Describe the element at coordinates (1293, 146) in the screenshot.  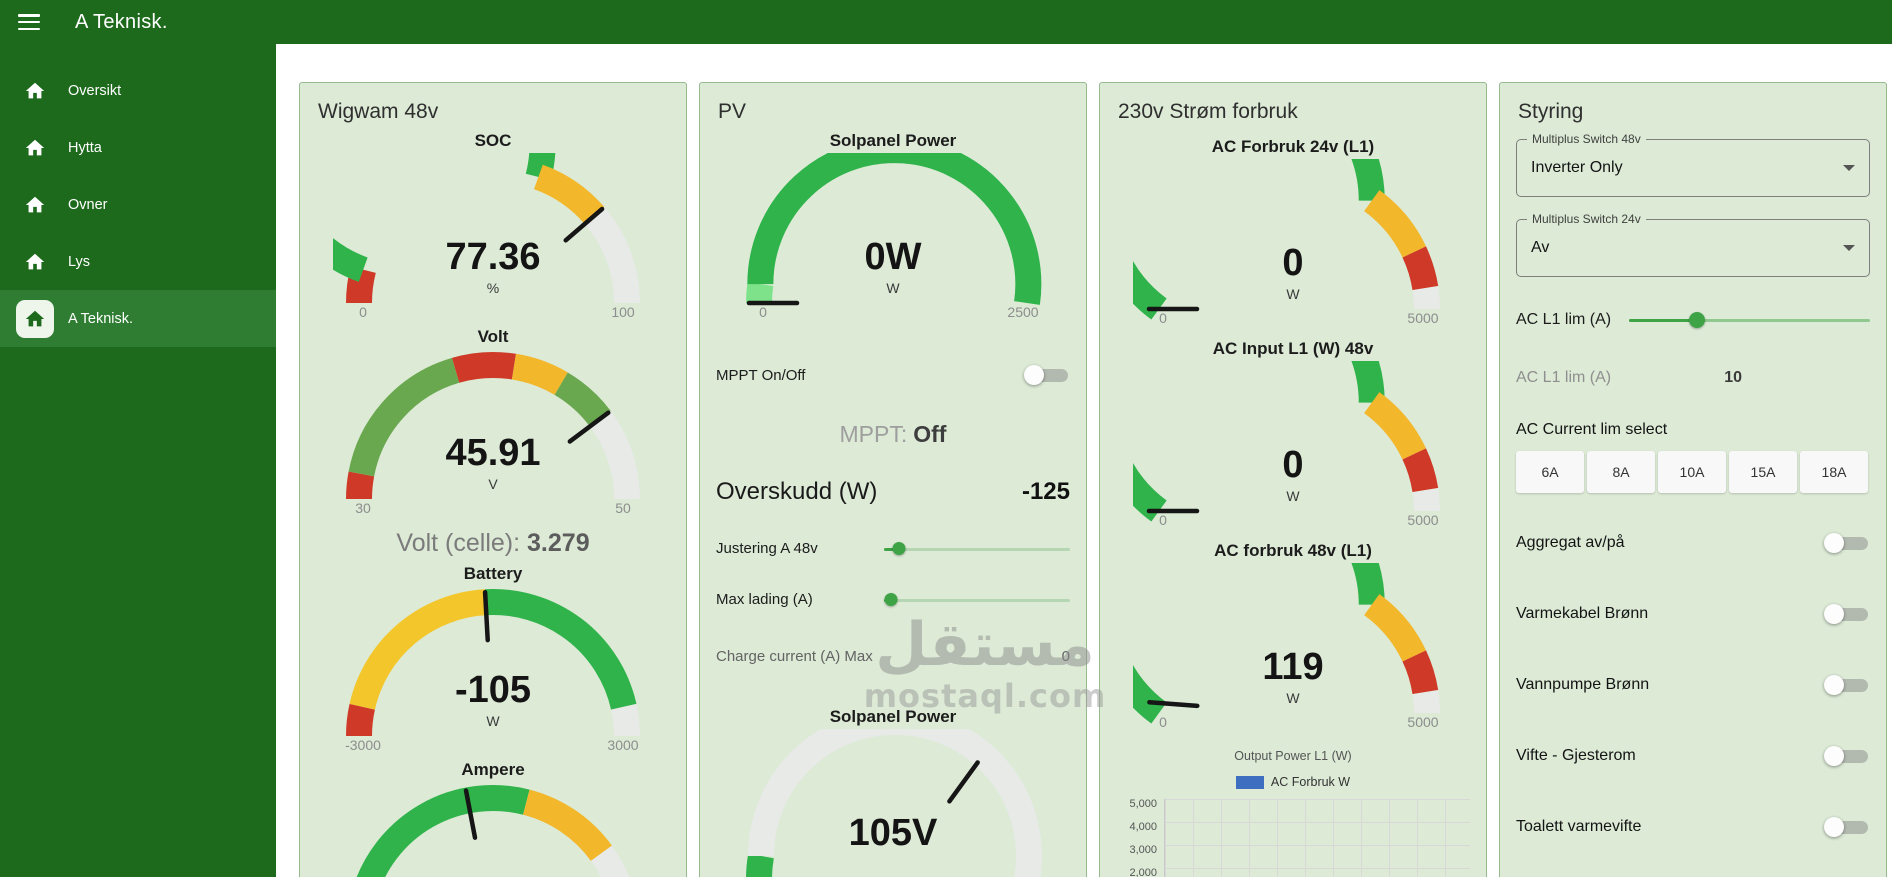
I see `gauge-title: AC Forbruk 24v (L1)` at that location.